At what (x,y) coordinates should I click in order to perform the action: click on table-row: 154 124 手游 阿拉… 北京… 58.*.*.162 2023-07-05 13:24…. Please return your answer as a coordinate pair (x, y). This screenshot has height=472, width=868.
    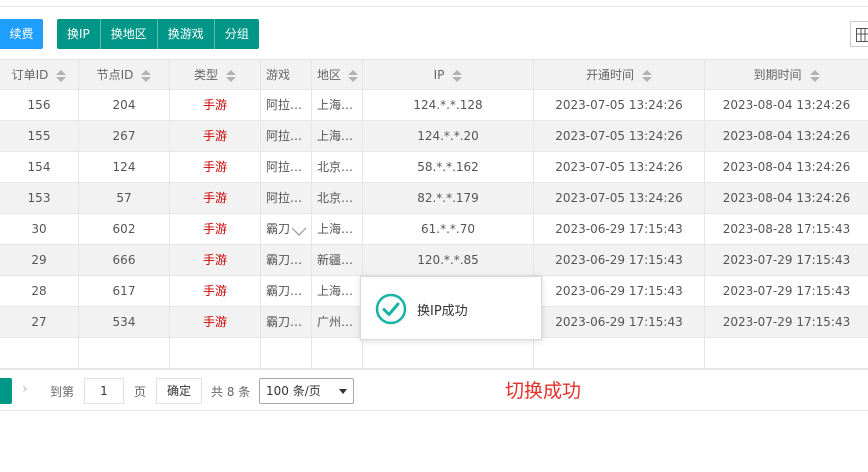
    Looking at the image, I should click on (434, 167).